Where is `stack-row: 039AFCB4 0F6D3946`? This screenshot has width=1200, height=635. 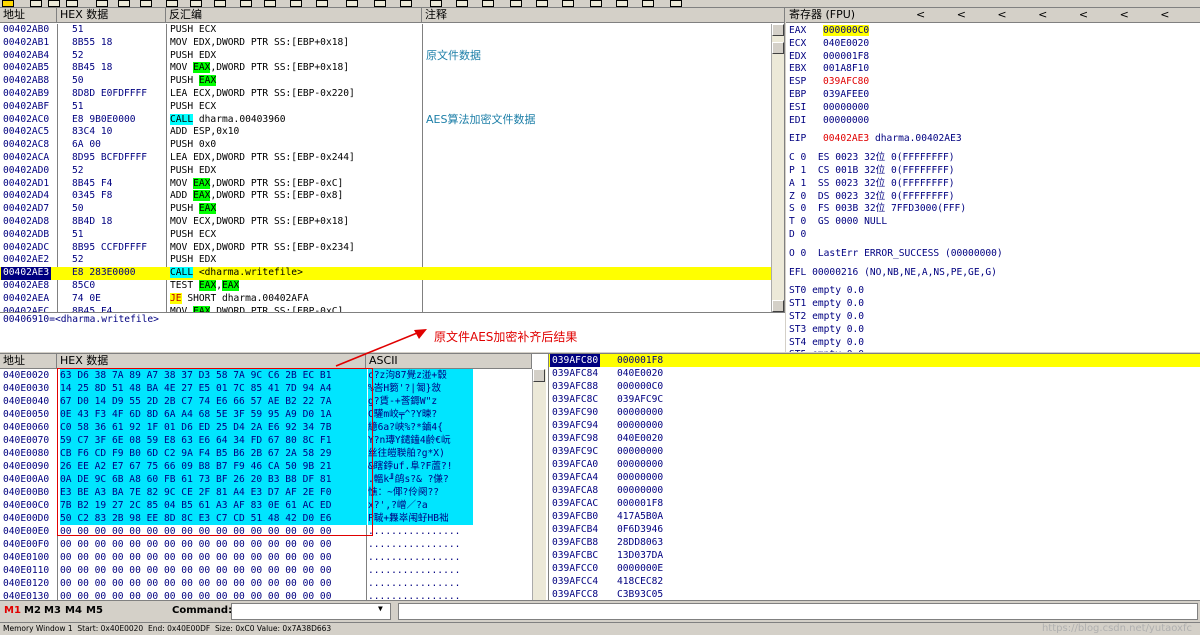 stack-row: 039AFCB4 0F6D3946 is located at coordinates (874, 529).